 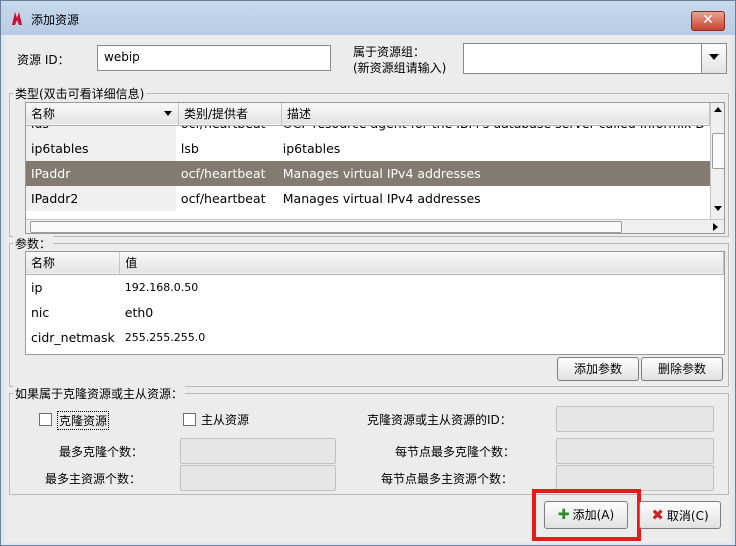 What do you see at coordinates (657, 515) in the screenshot?
I see `cancel-icon: ✖` at bounding box center [657, 515].